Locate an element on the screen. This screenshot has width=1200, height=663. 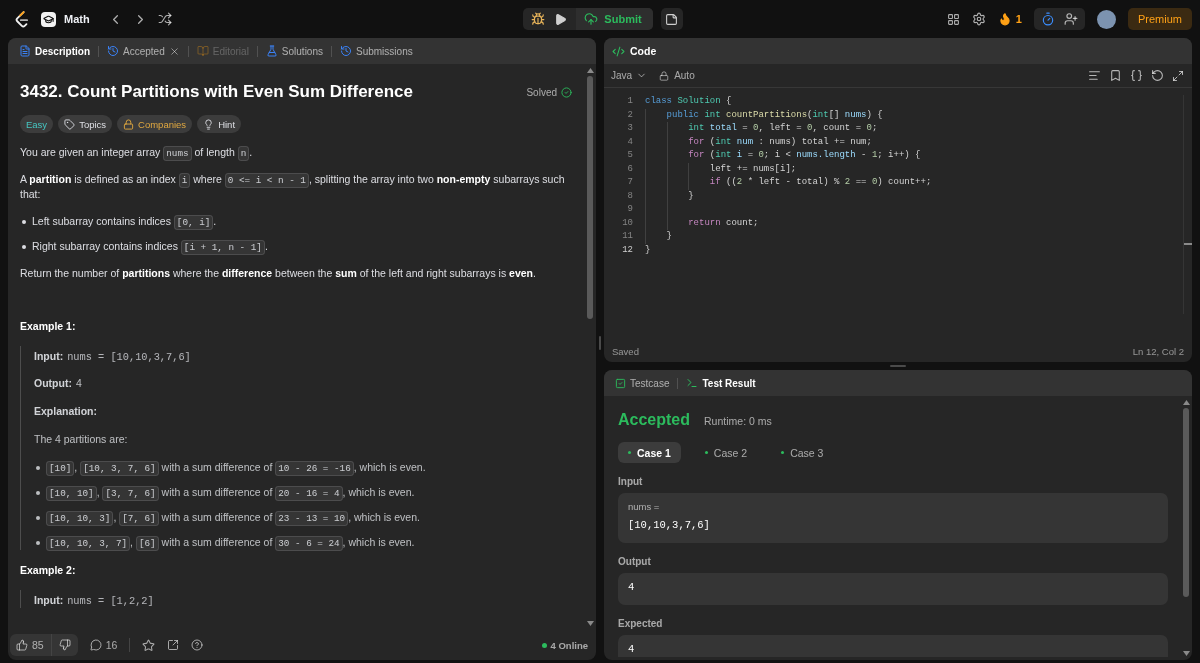
tag-chip: Easy is located at coordinates (37, 124).